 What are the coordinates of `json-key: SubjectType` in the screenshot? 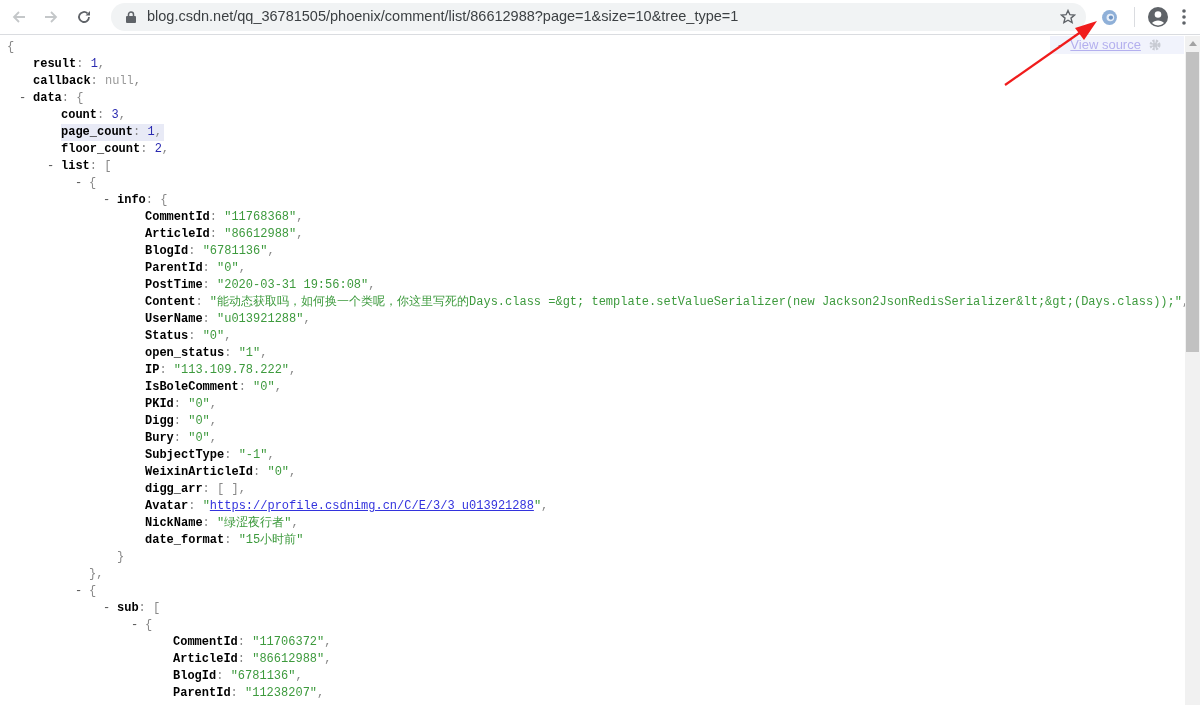 It's located at (185, 455).